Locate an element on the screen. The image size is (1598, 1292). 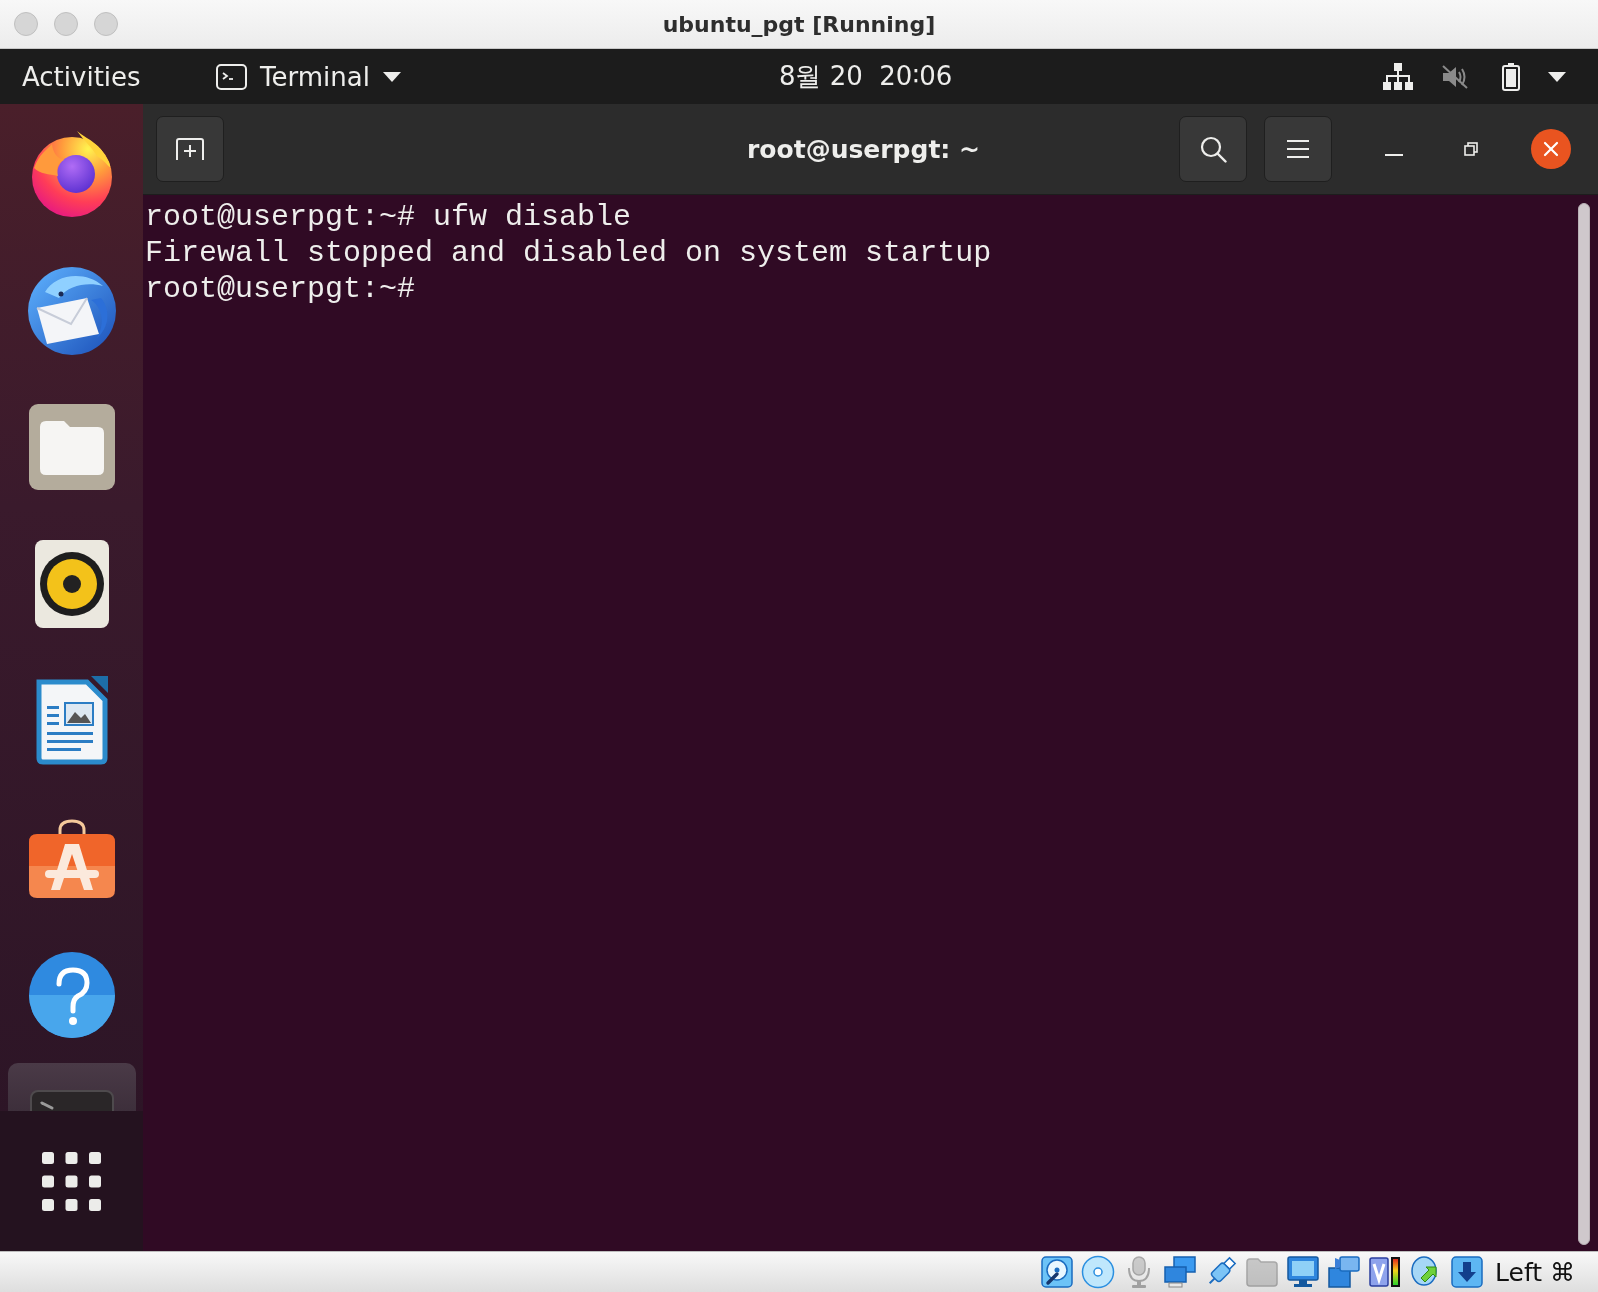
new-tab-button is located at coordinates (190, 149).